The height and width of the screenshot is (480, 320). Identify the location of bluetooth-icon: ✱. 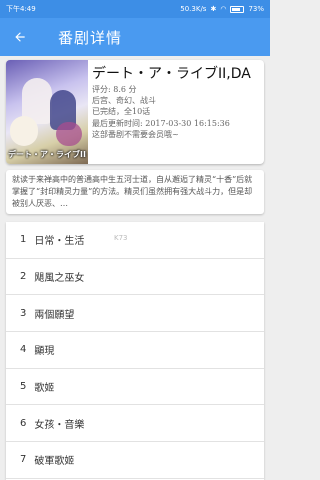
(213, 9).